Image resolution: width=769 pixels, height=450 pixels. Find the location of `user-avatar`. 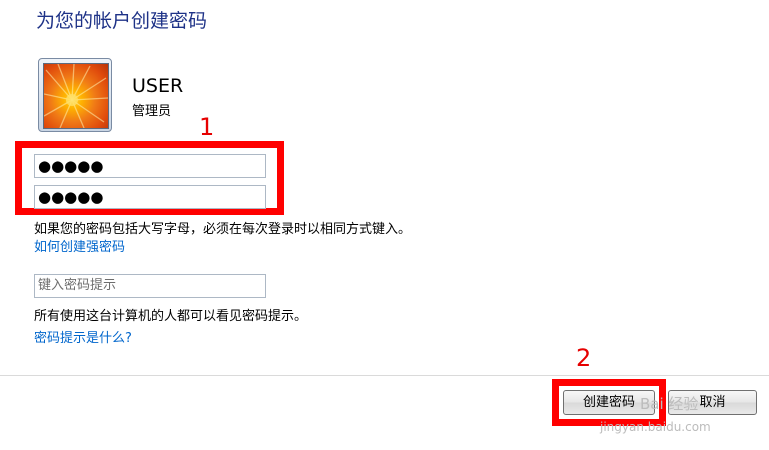

user-avatar is located at coordinates (75, 95).